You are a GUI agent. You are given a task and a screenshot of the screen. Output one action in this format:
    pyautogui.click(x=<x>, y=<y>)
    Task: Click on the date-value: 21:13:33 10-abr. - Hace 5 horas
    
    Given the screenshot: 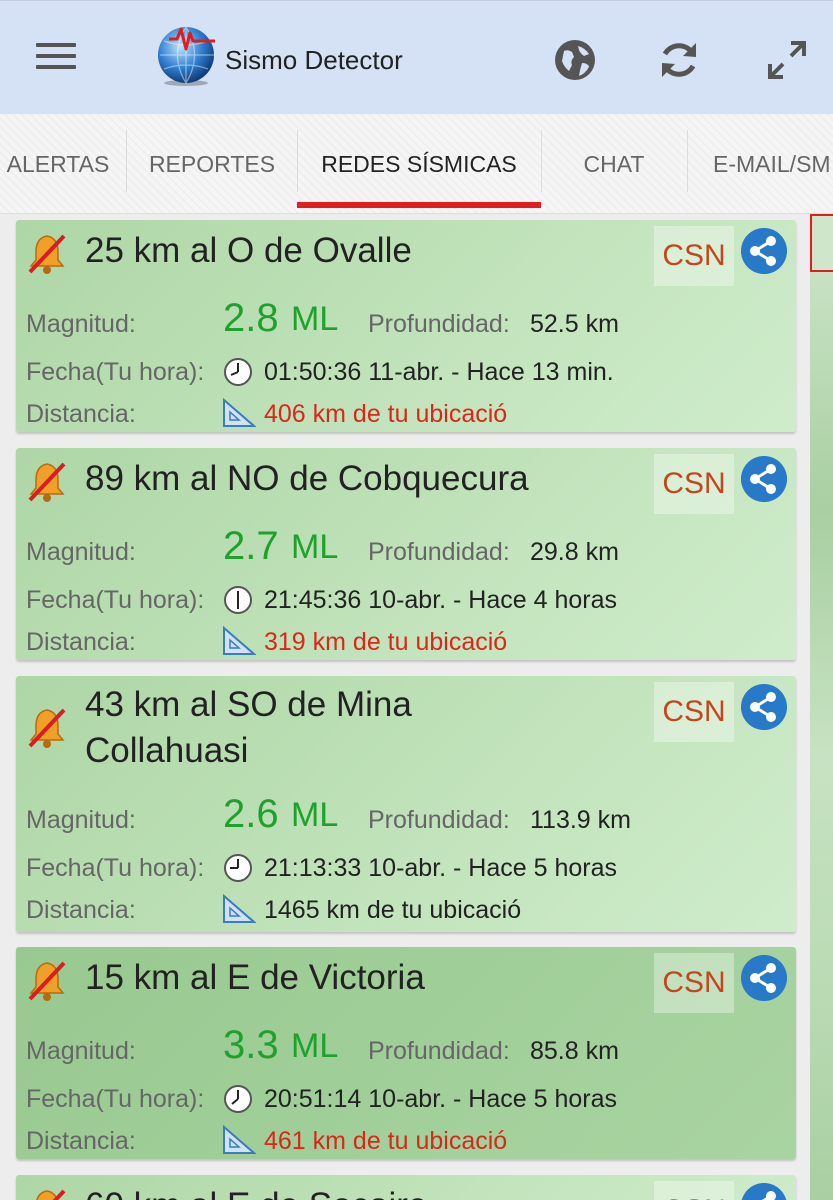 What is the action you would take?
    pyautogui.click(x=441, y=868)
    